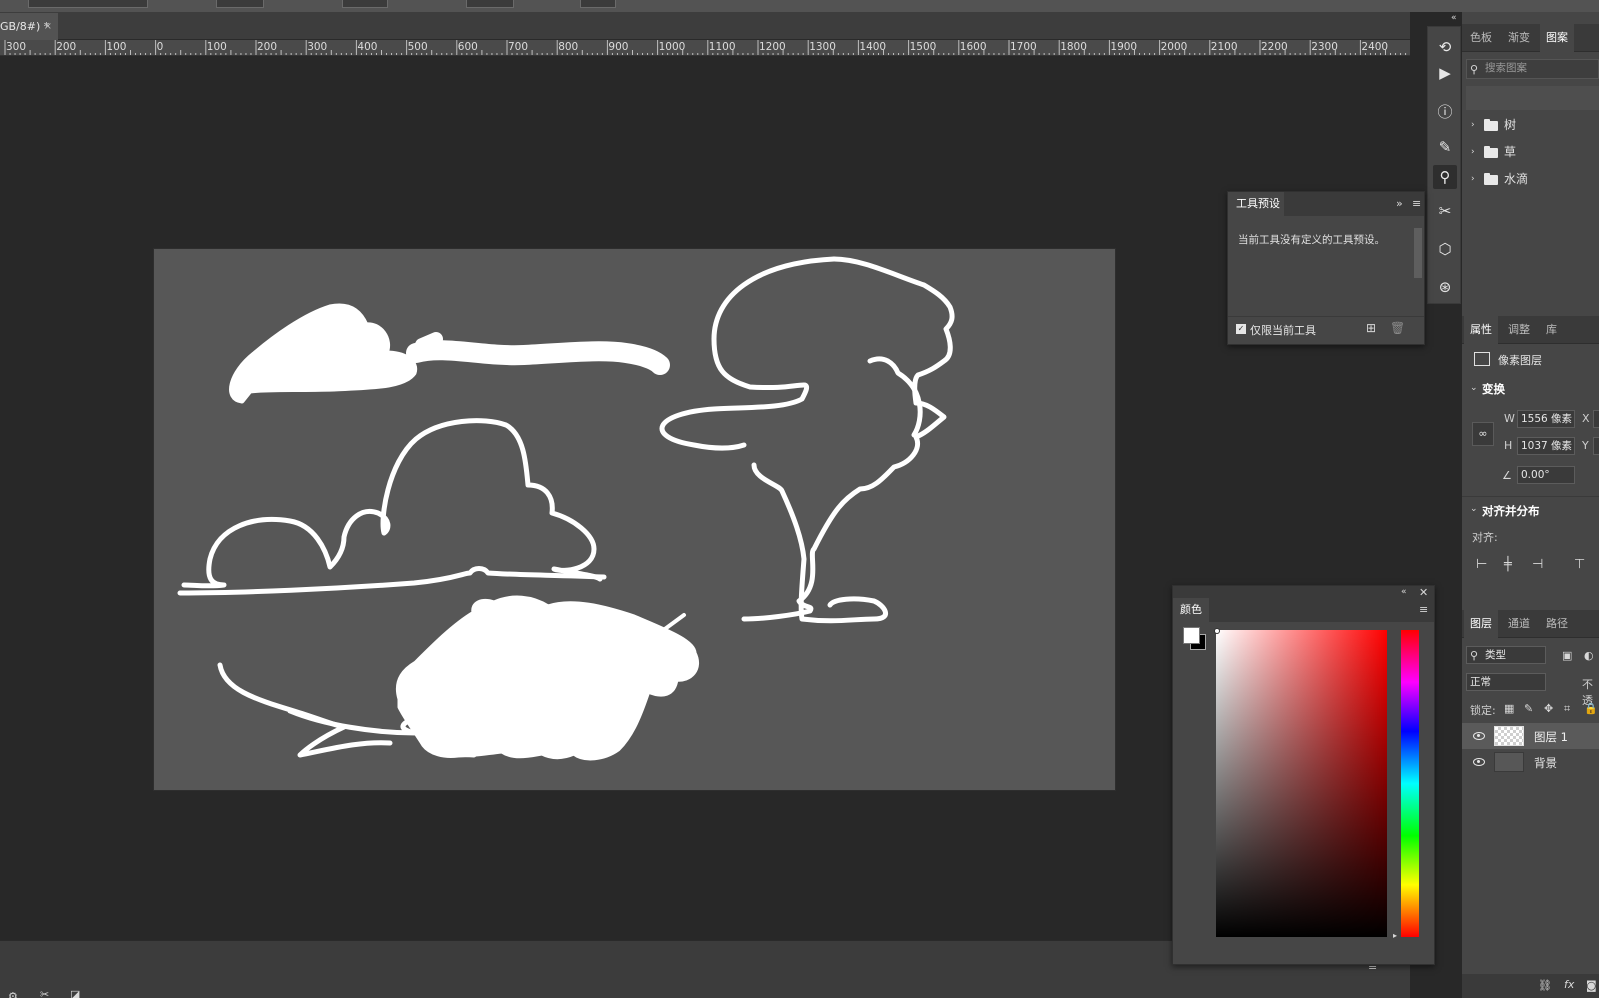 The width and height of the screenshot is (1599, 998). What do you see at coordinates (48, 26) in the screenshot?
I see `close-icon: ×` at bounding box center [48, 26].